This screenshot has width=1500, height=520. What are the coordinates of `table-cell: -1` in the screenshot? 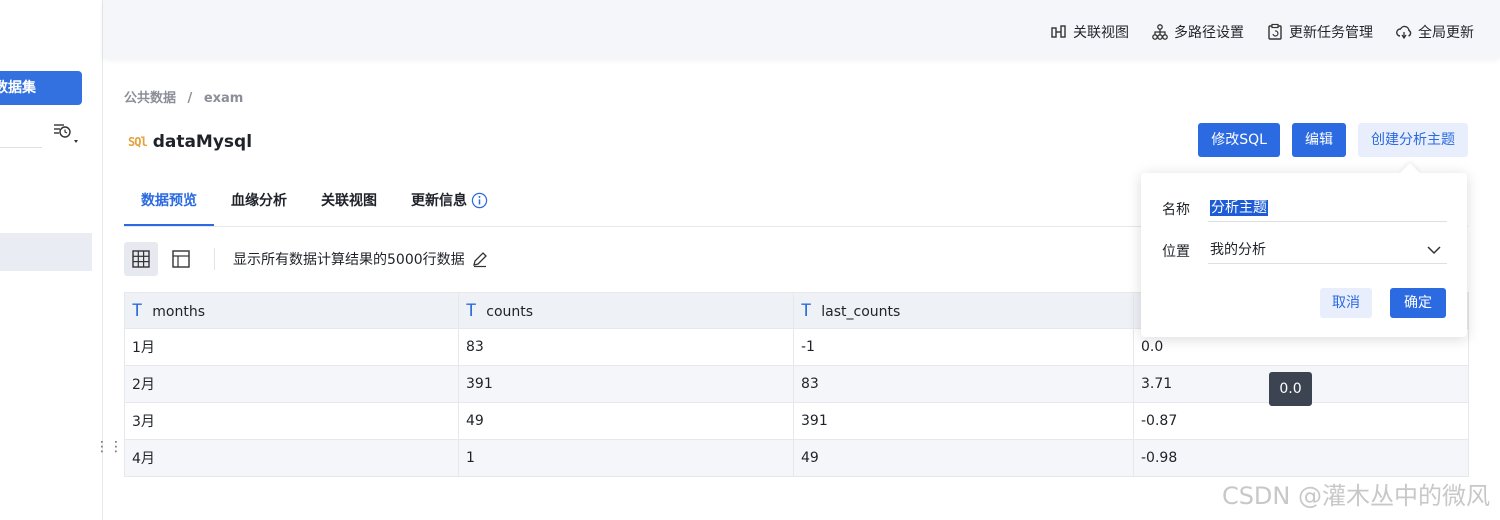 It's located at (963, 347).